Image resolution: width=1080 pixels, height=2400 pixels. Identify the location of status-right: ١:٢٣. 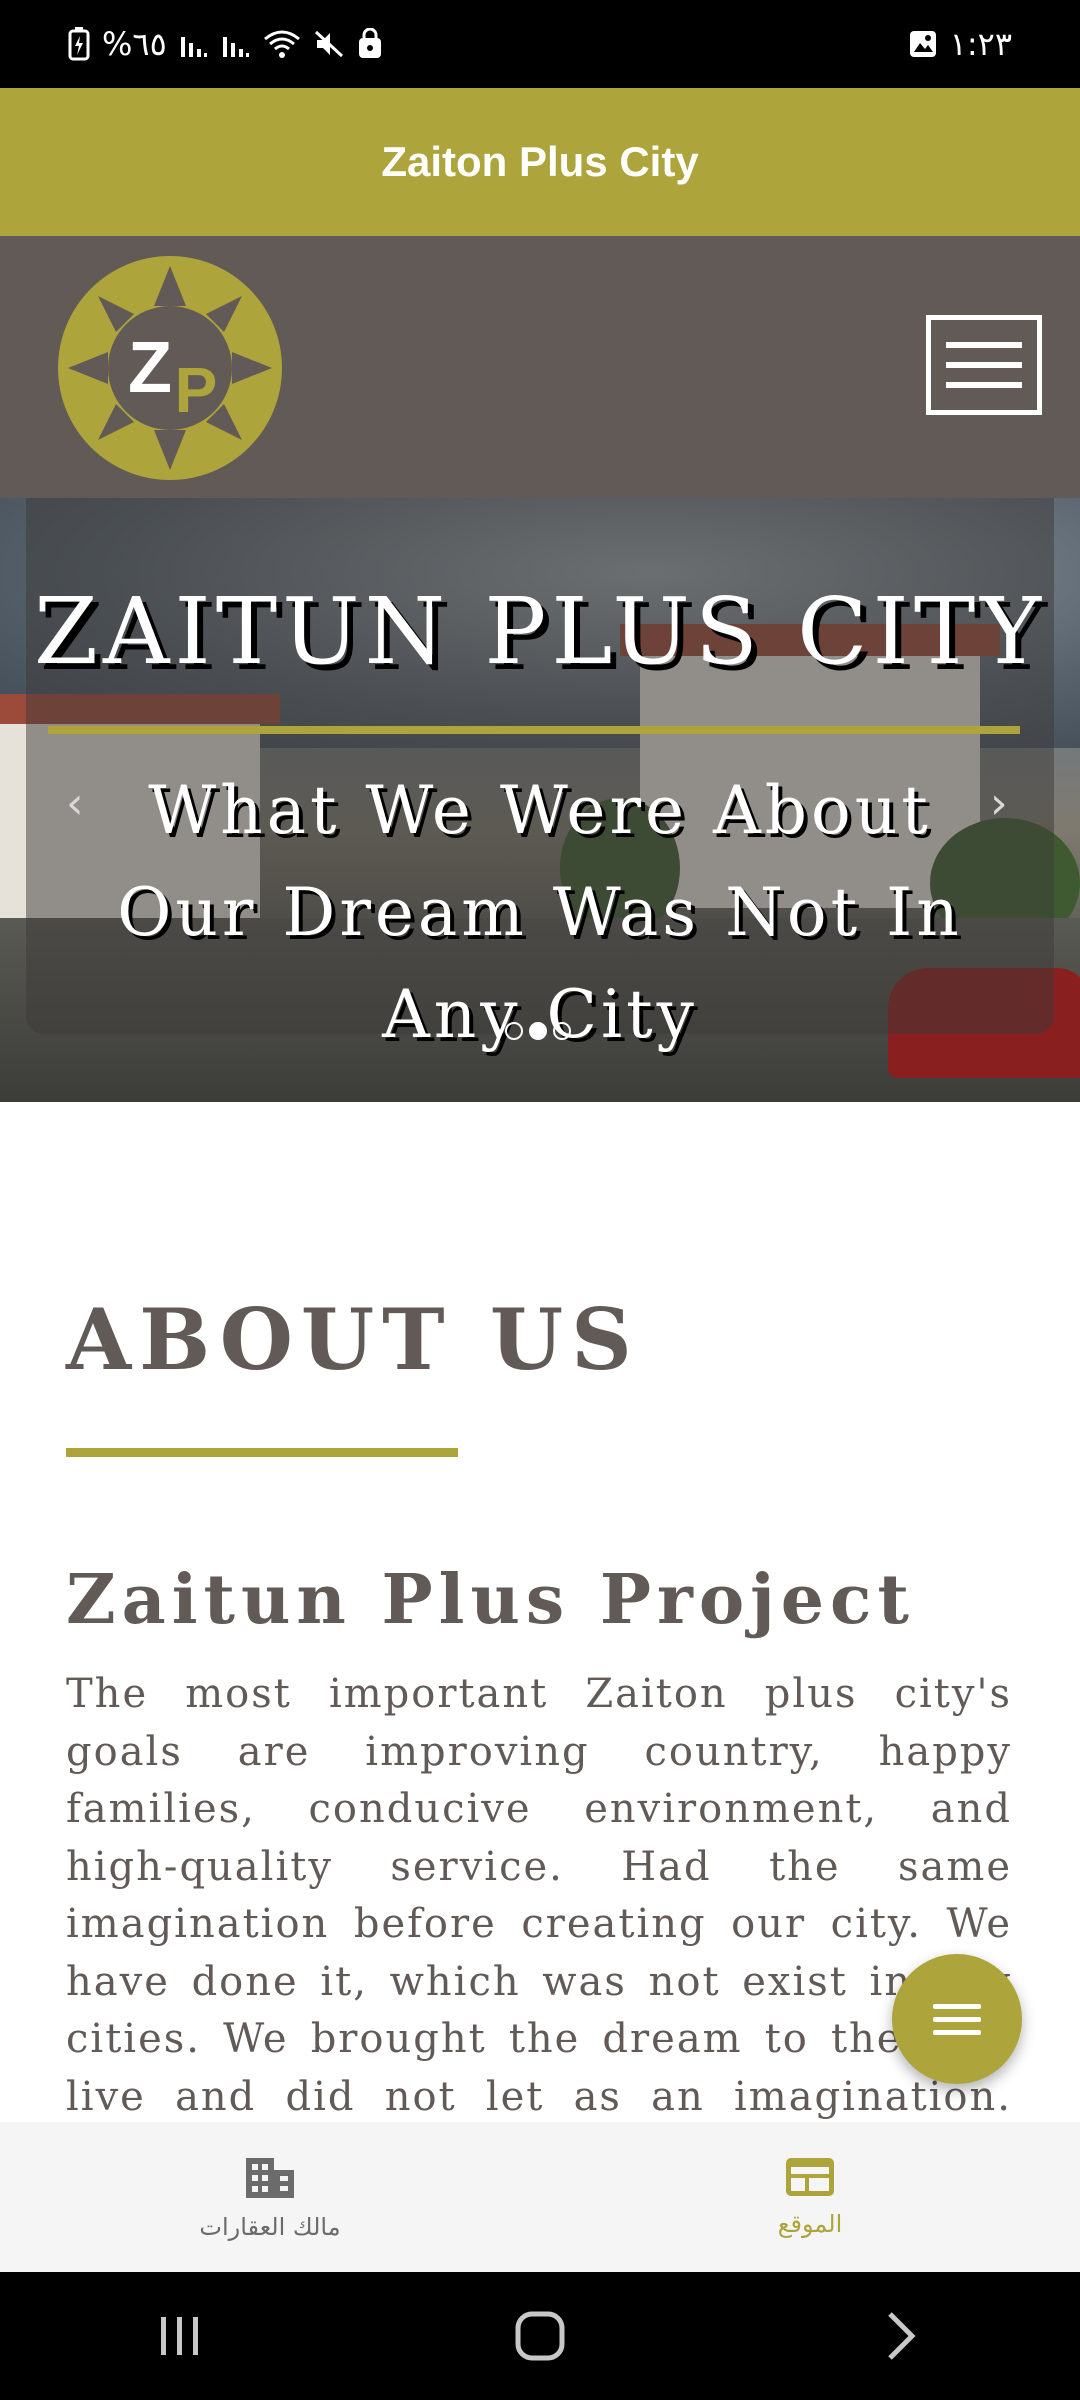
(960, 44).